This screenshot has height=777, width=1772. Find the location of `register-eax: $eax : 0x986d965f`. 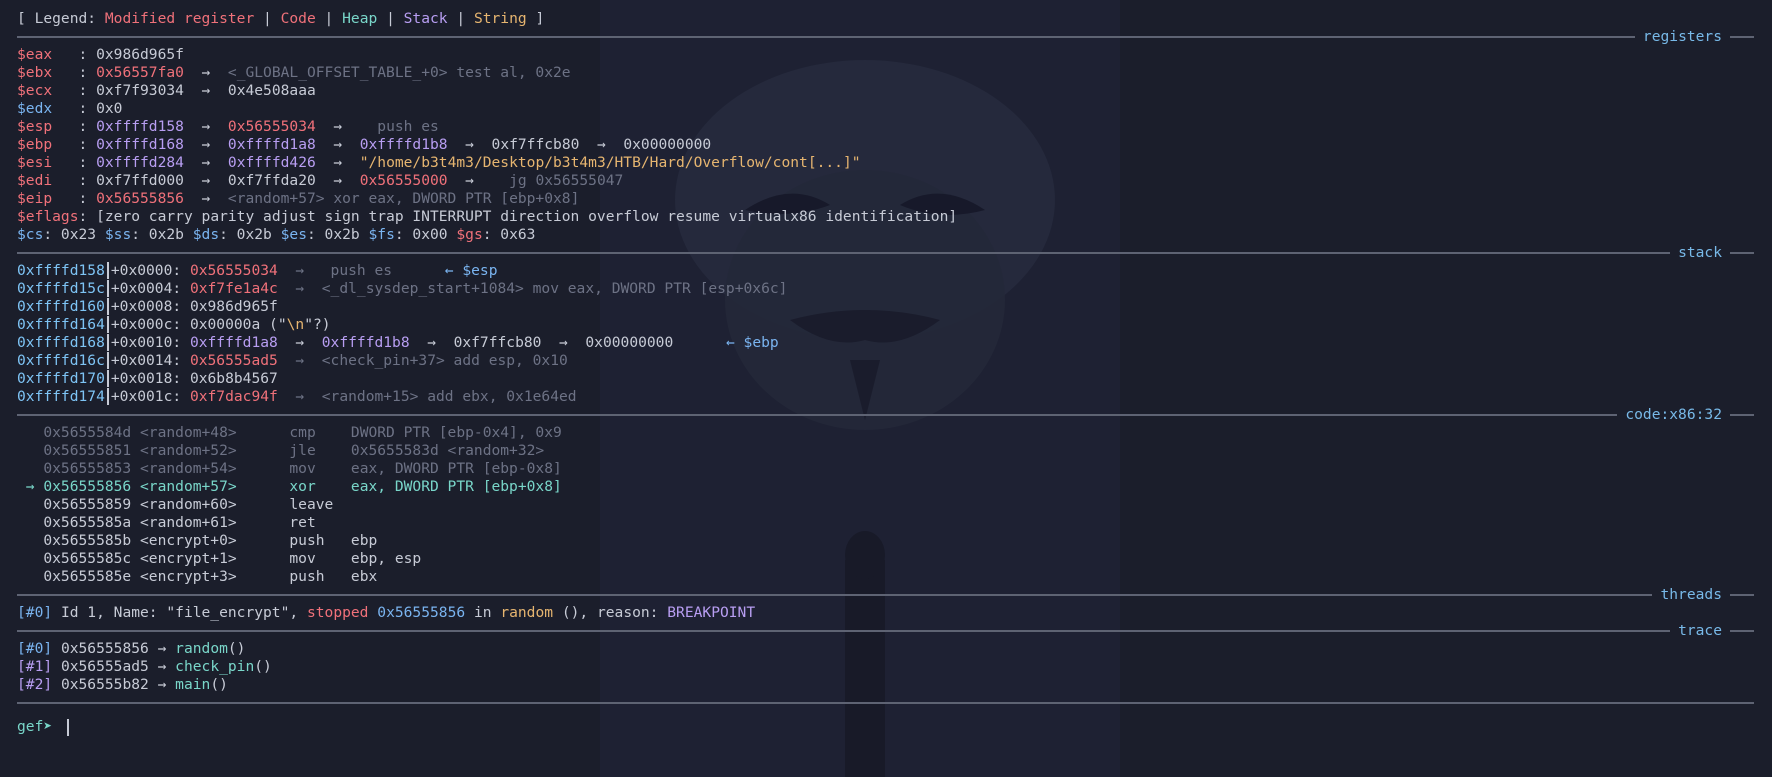

register-eax: $eax : 0x986d965f is located at coordinates (885, 55).